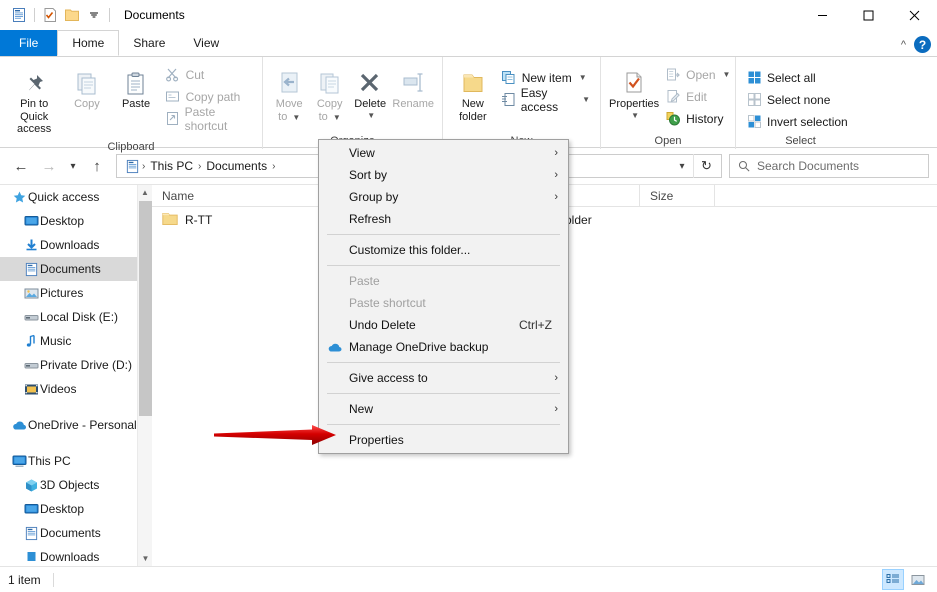 The image size is (937, 592). Describe the element at coordinates (97, 166) in the screenshot. I see `arrow-up-icon: ↑` at that location.